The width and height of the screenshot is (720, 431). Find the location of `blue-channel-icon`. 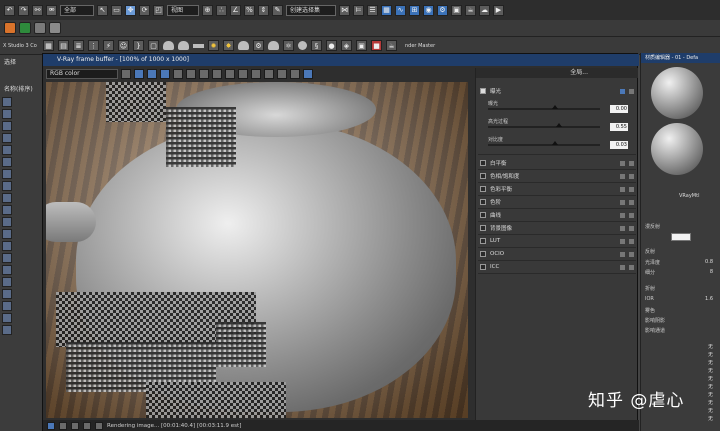

blue-channel-icon is located at coordinates (165, 74).